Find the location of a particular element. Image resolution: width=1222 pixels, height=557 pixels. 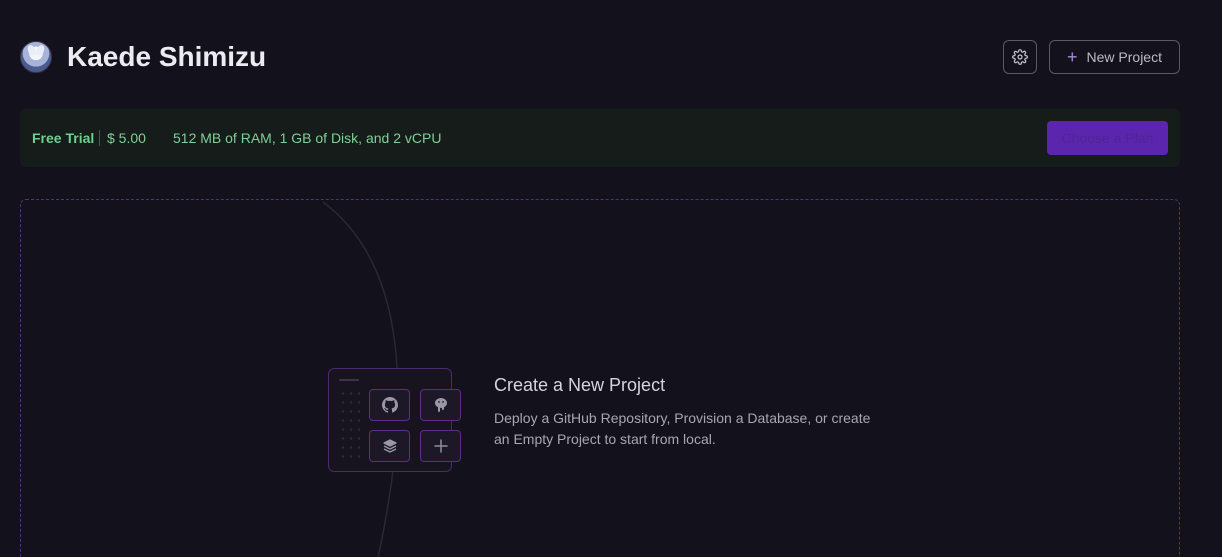

stack-tile is located at coordinates (389, 446).